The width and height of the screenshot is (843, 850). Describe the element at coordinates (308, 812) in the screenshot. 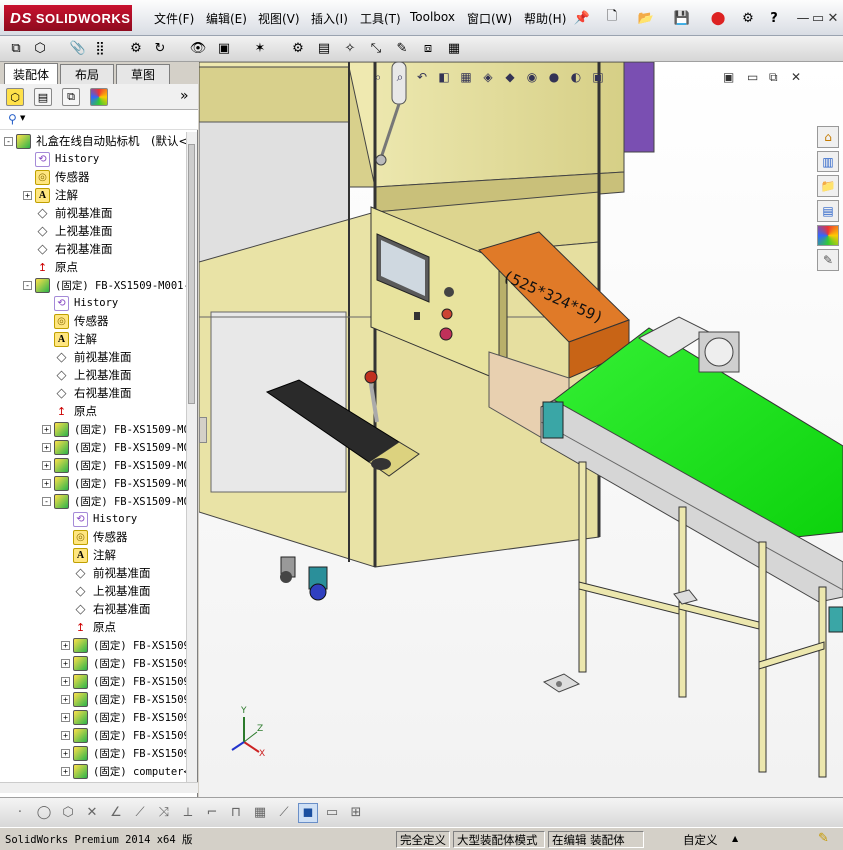

I see `shaded-view-icon: ◼` at that location.